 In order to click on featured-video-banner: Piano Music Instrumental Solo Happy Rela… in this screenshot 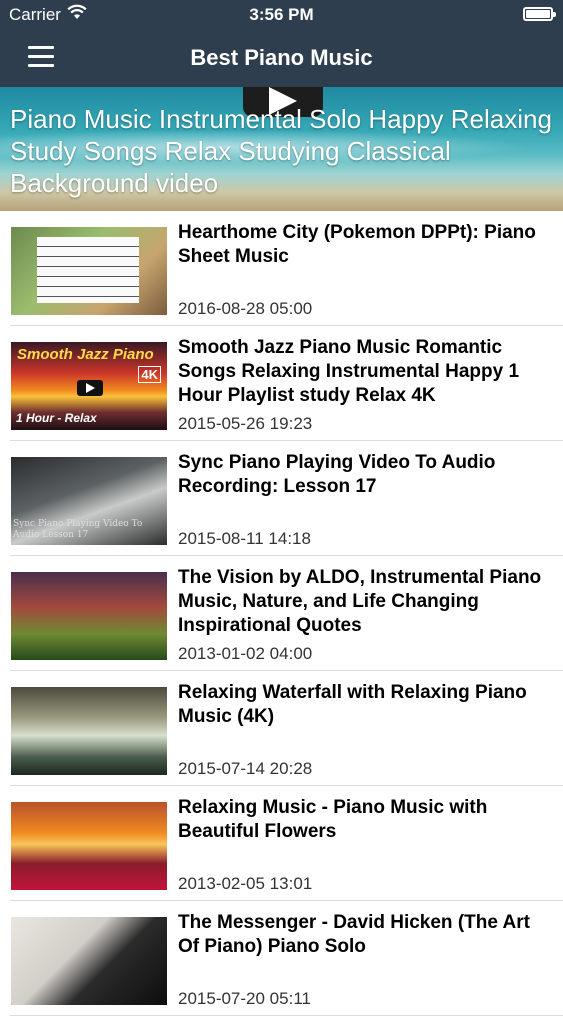, I will do `click(281, 149)`.